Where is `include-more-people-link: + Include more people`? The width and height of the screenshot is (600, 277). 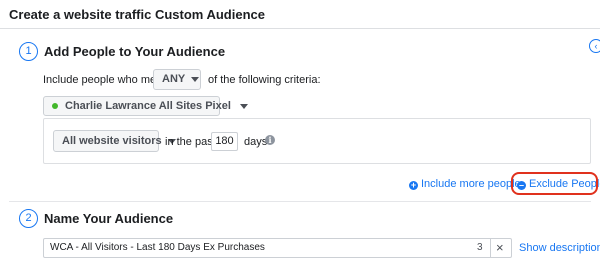 include-more-people-link: + Include more people is located at coordinates (465, 184).